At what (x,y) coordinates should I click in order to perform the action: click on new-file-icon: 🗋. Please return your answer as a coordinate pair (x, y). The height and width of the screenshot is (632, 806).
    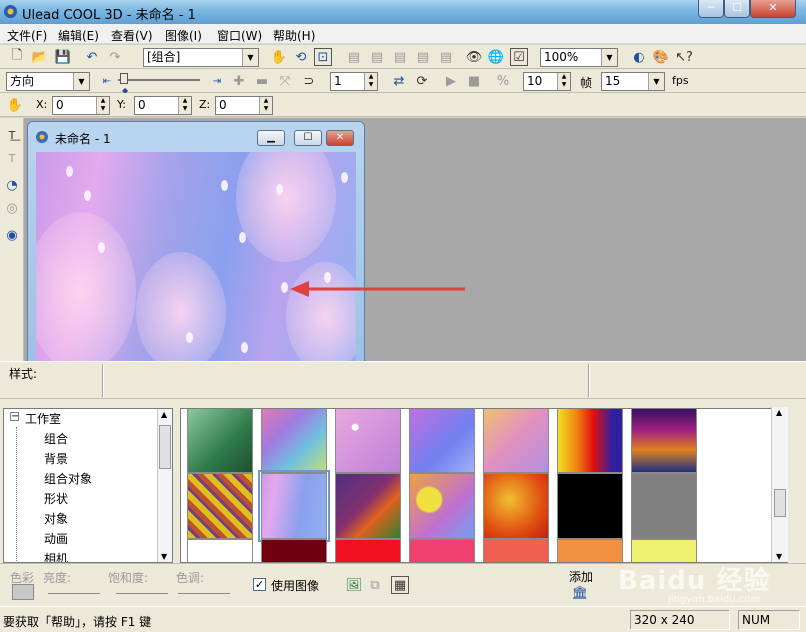
    Looking at the image, I should click on (17, 57).